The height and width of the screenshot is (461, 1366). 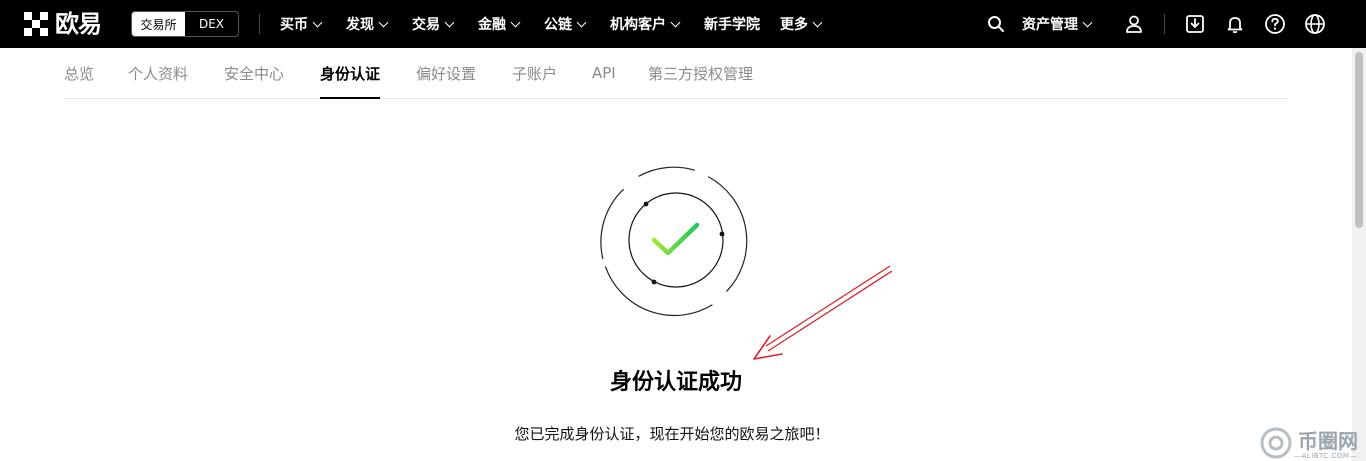 I want to click on download-icon, so click(x=1195, y=24).